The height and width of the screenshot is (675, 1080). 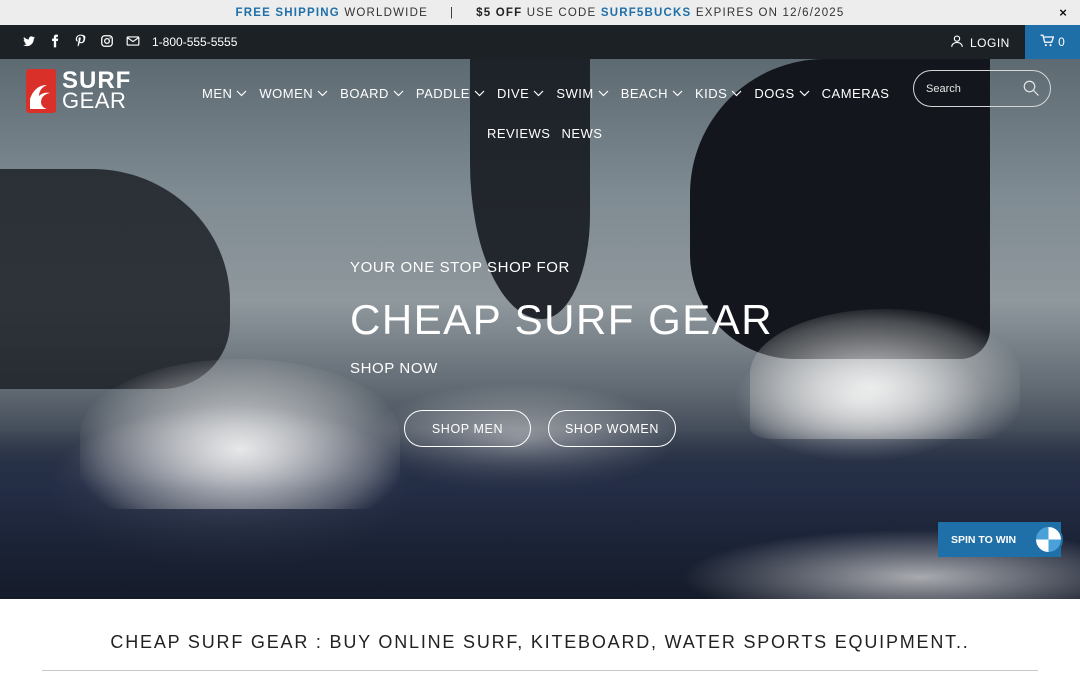 I want to click on nav-item-kids: KIDS, so click(x=718, y=93).